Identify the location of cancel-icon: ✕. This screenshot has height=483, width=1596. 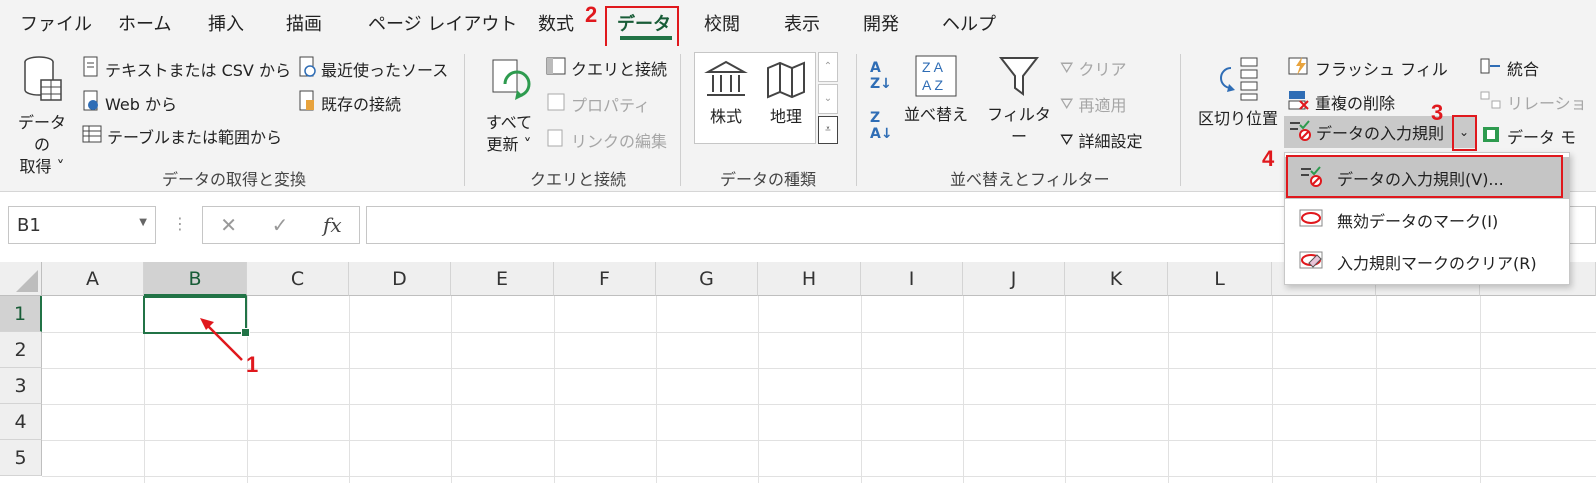
(228, 225).